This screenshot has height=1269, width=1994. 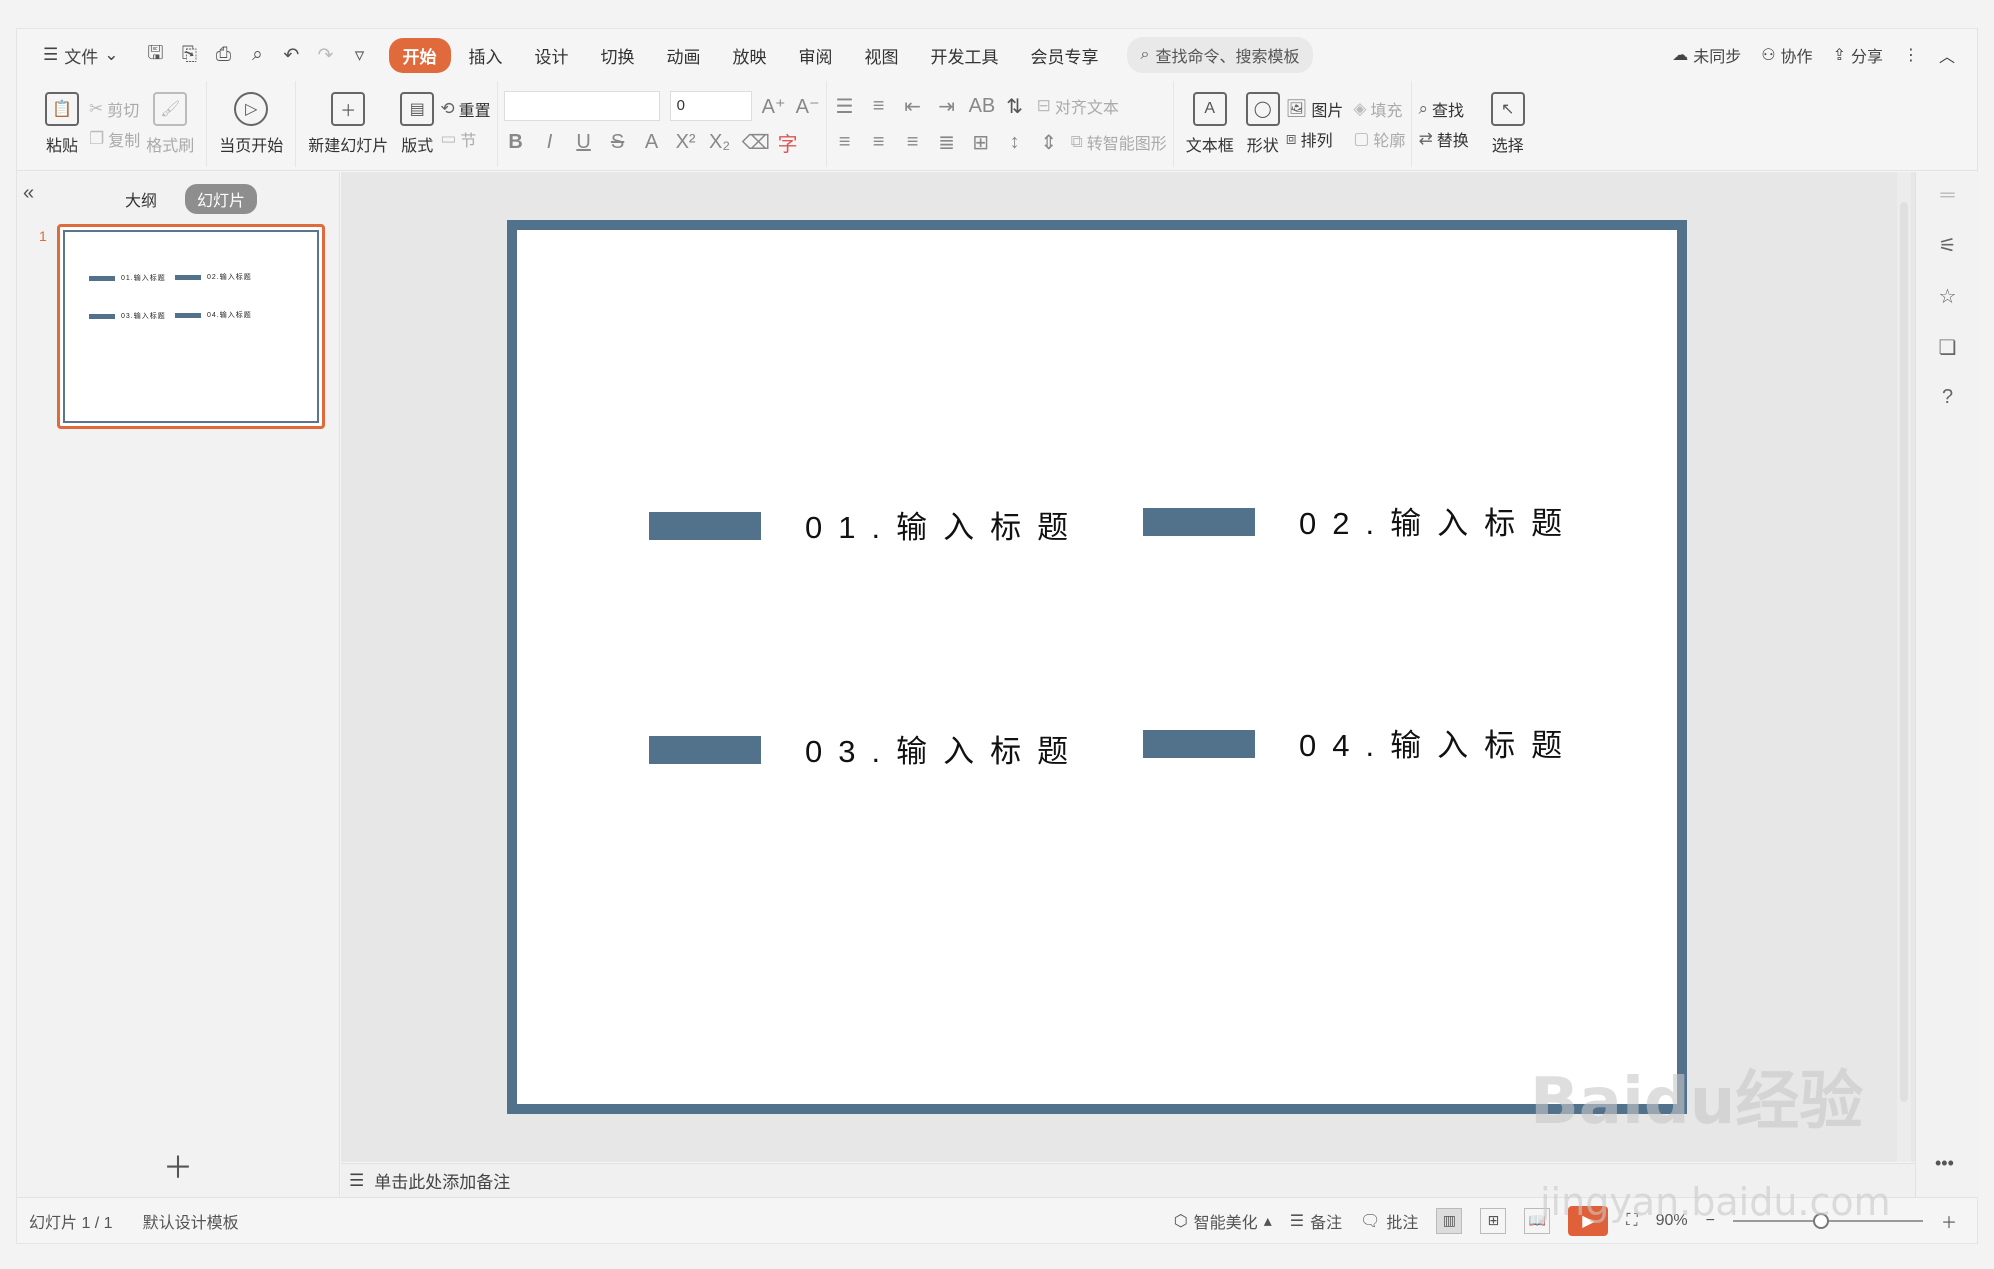 I want to click on replace-button: ⇄ 替换, so click(x=1443, y=139).